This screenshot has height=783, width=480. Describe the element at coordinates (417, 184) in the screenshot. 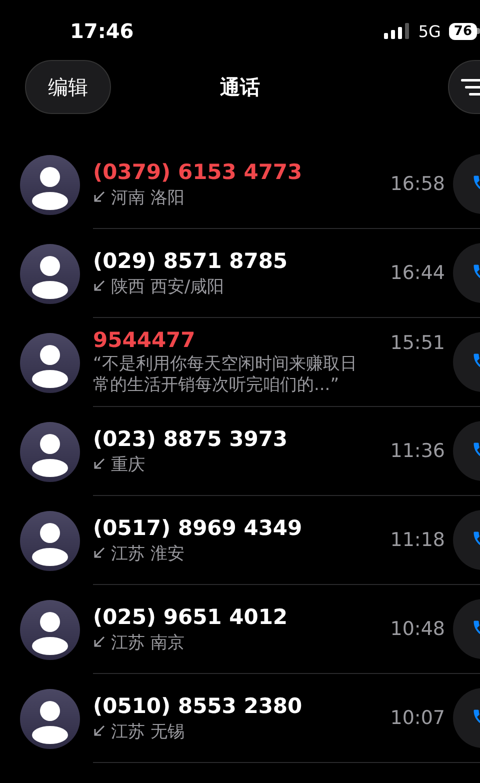

I see `call-time: 16:58` at that location.